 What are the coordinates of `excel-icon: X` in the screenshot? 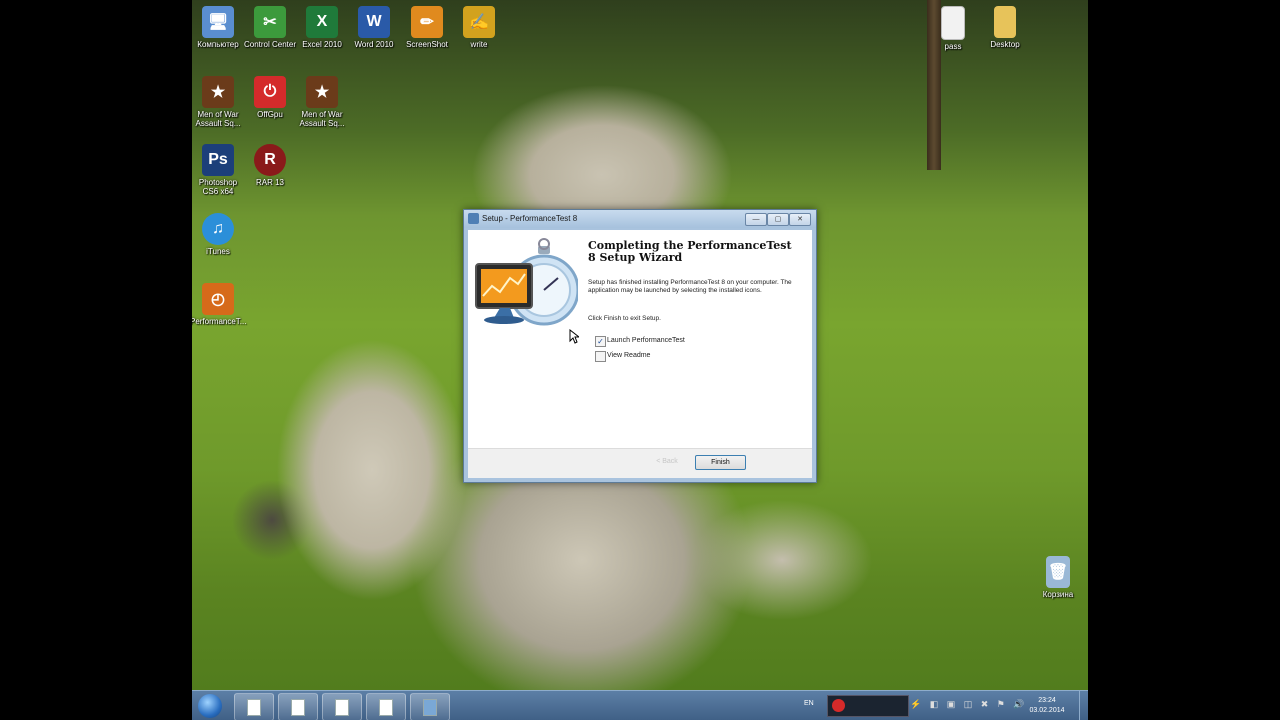 It's located at (322, 22).